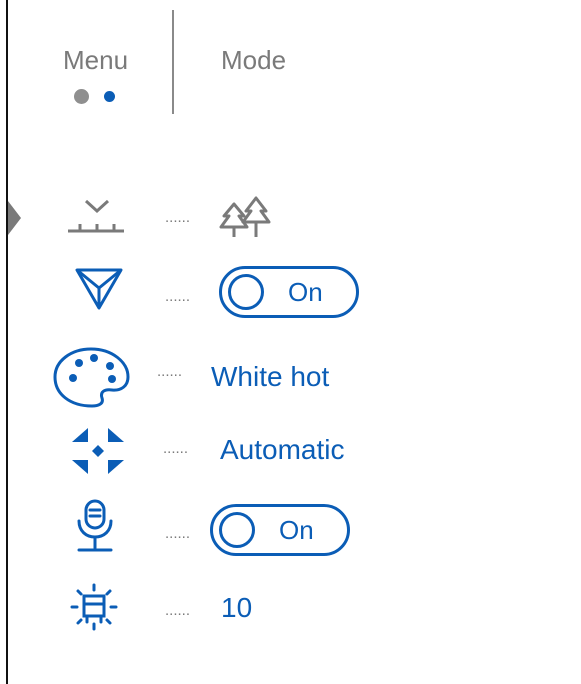 The height and width of the screenshot is (684, 581). I want to click on calibration-mode-icon, so click(96, 216).